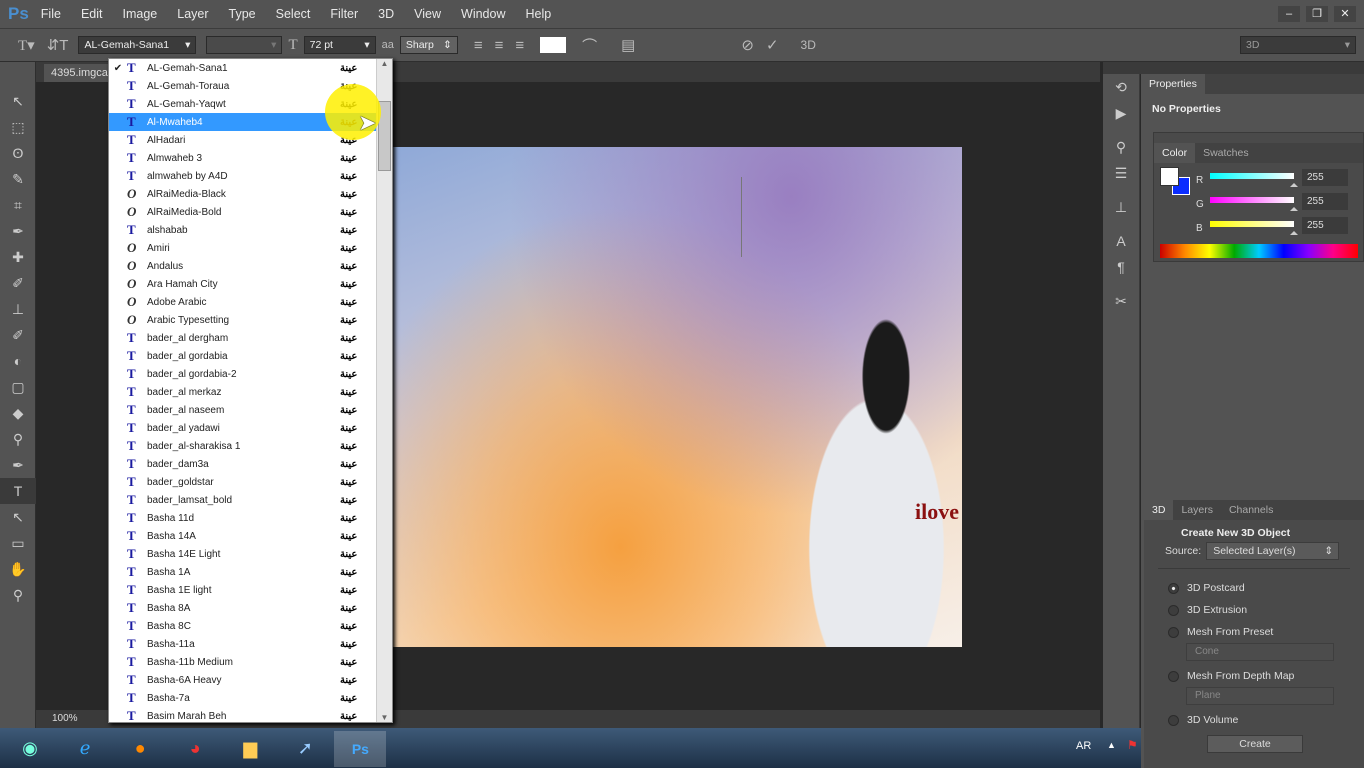  What do you see at coordinates (58, 45) in the screenshot?
I see `toggle-orientation-icon: ⇵T` at bounding box center [58, 45].